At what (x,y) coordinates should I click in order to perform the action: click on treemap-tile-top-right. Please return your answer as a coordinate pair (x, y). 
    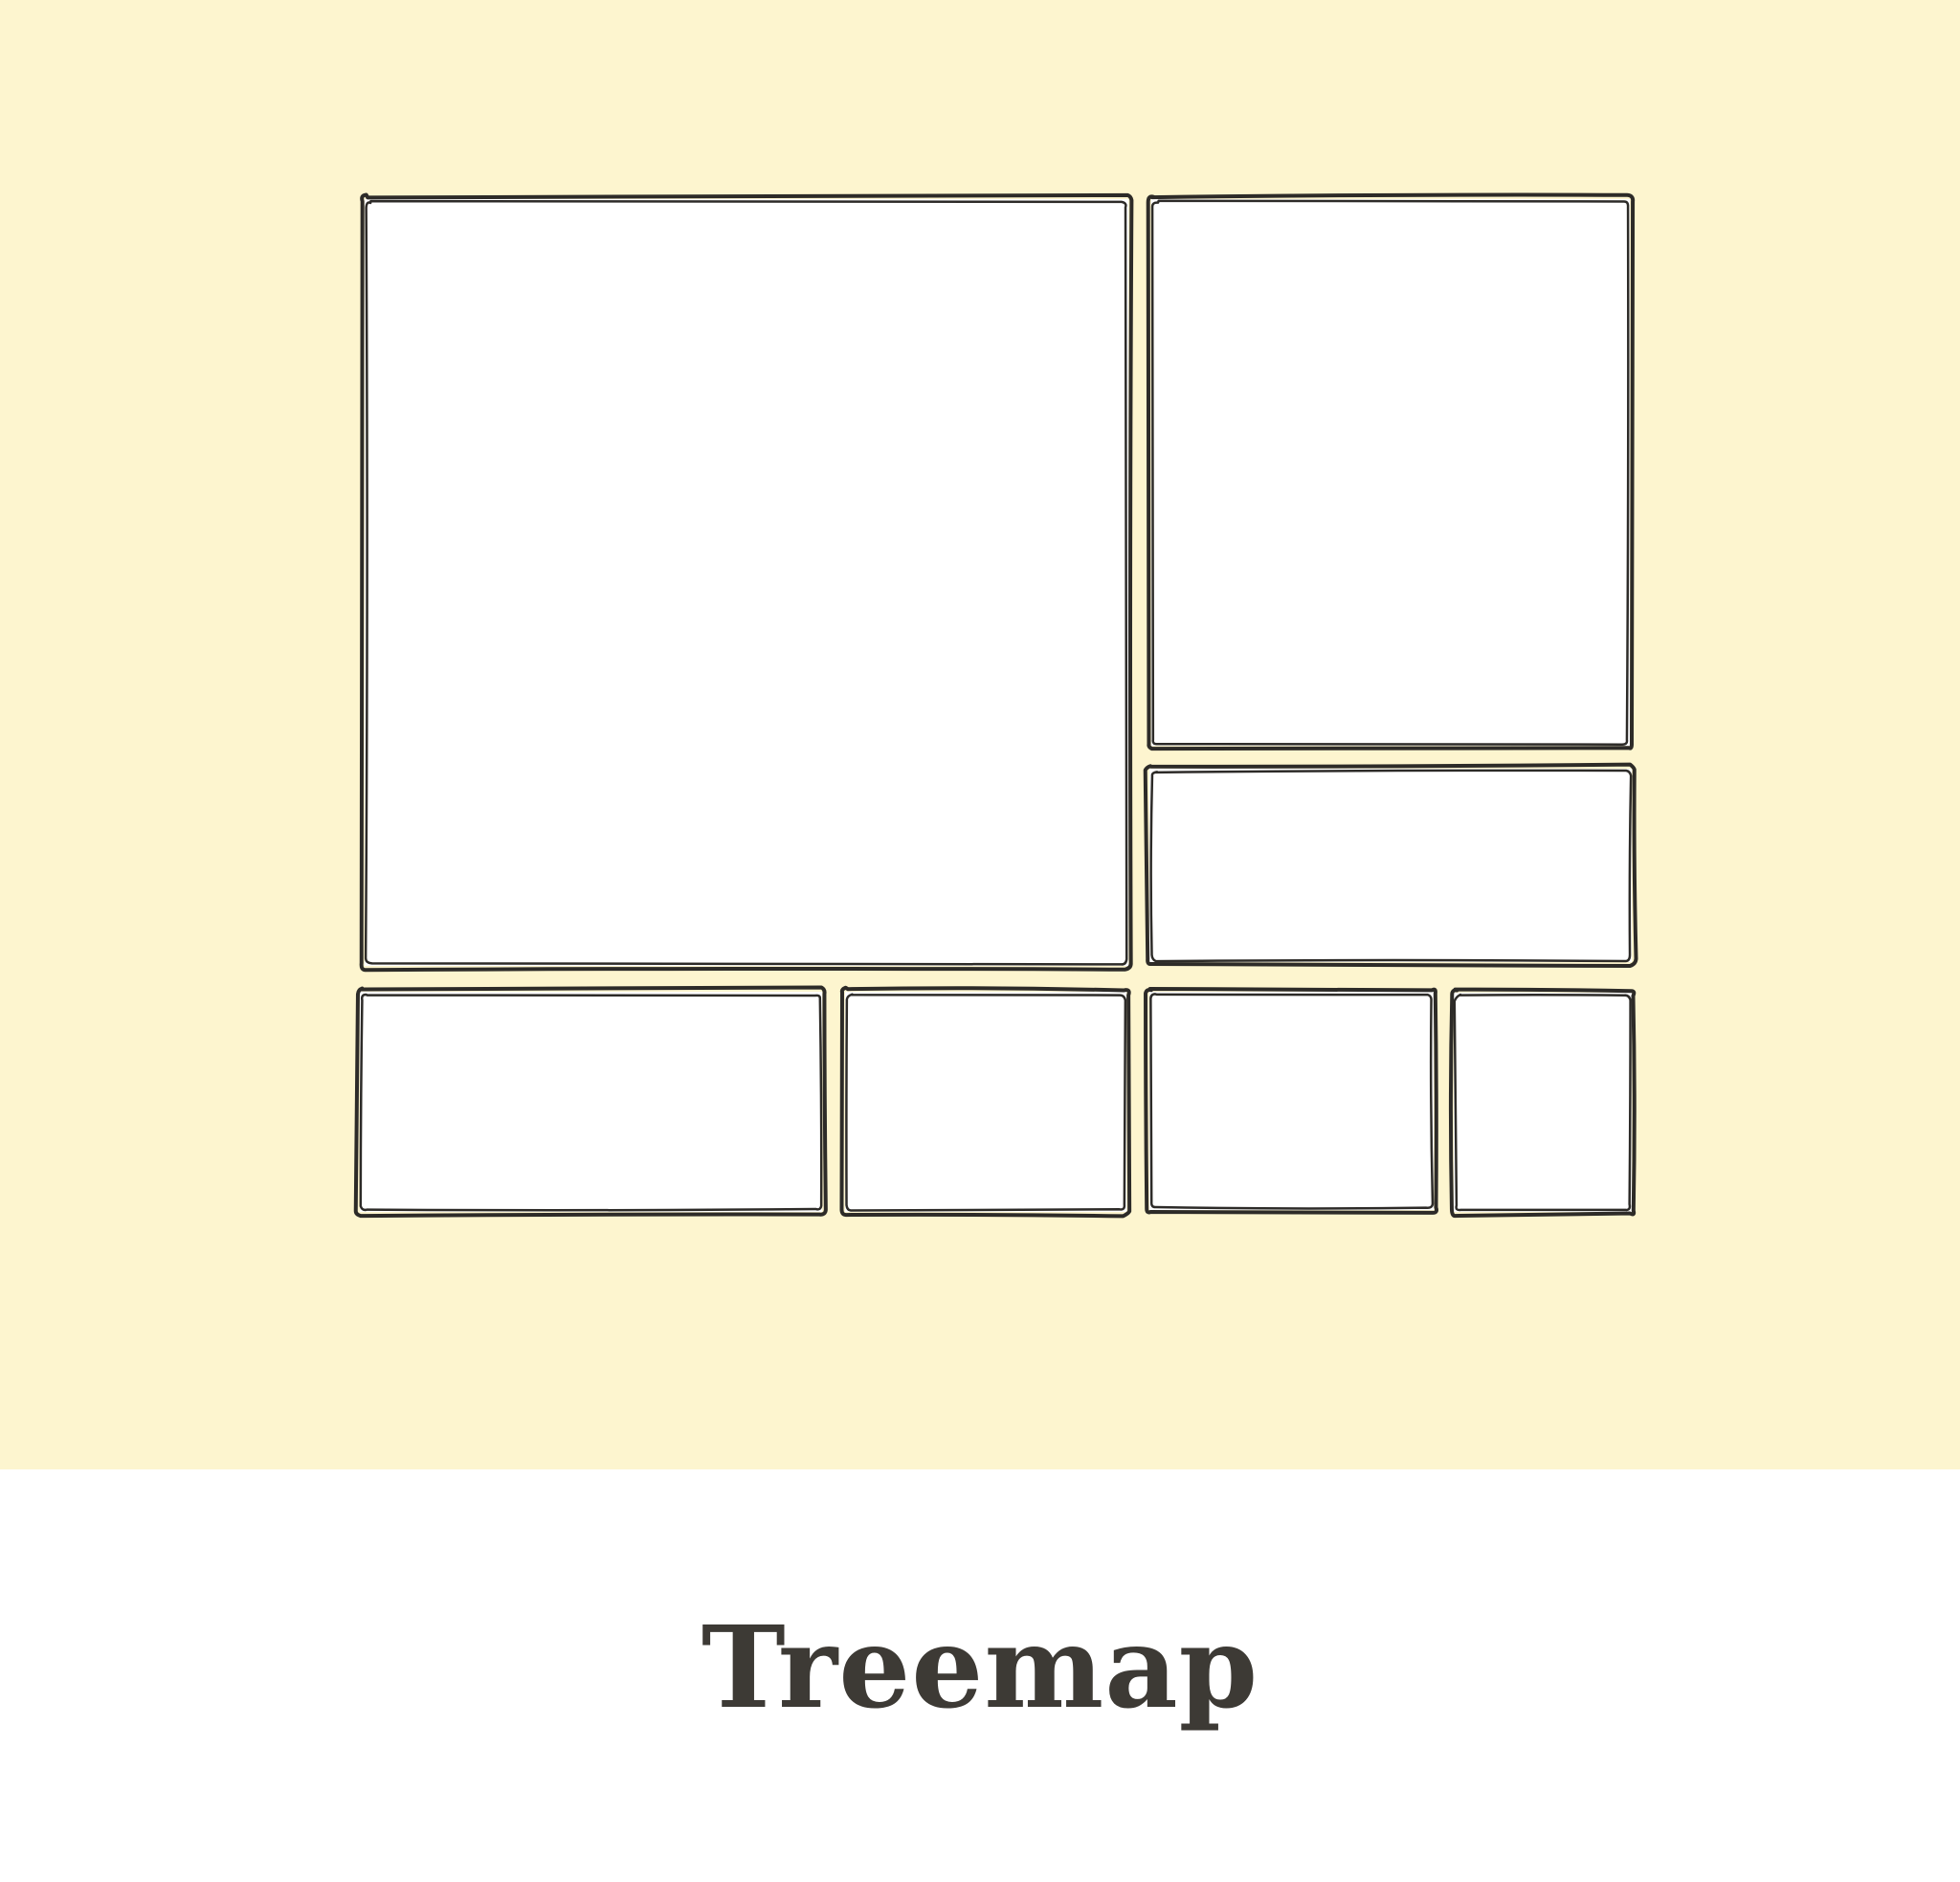
    Looking at the image, I should click on (1391, 471).